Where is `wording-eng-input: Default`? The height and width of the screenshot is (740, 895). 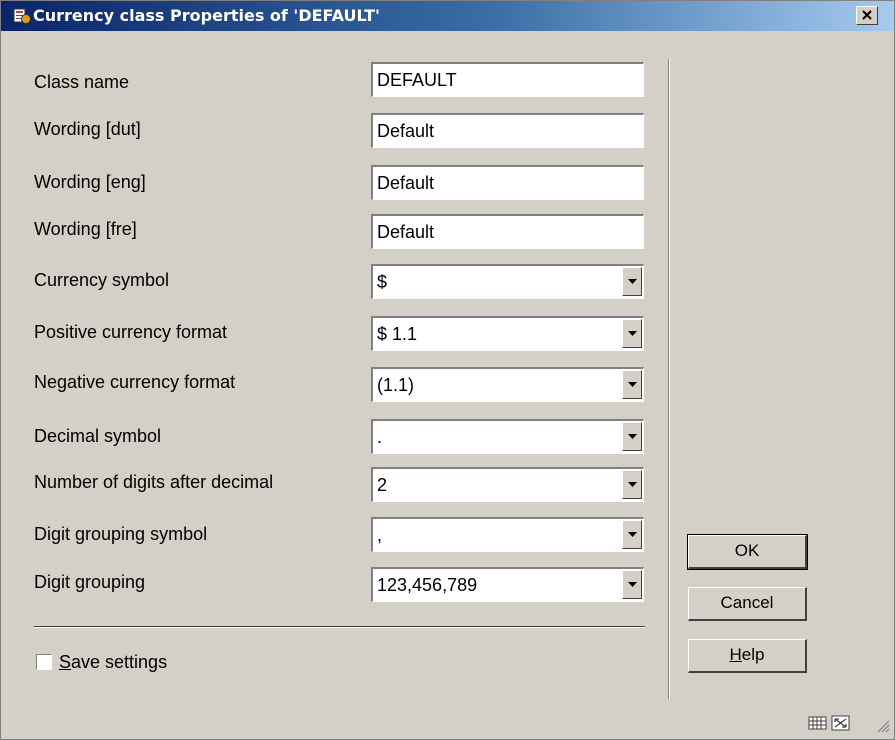
wording-eng-input: Default is located at coordinates (507, 182).